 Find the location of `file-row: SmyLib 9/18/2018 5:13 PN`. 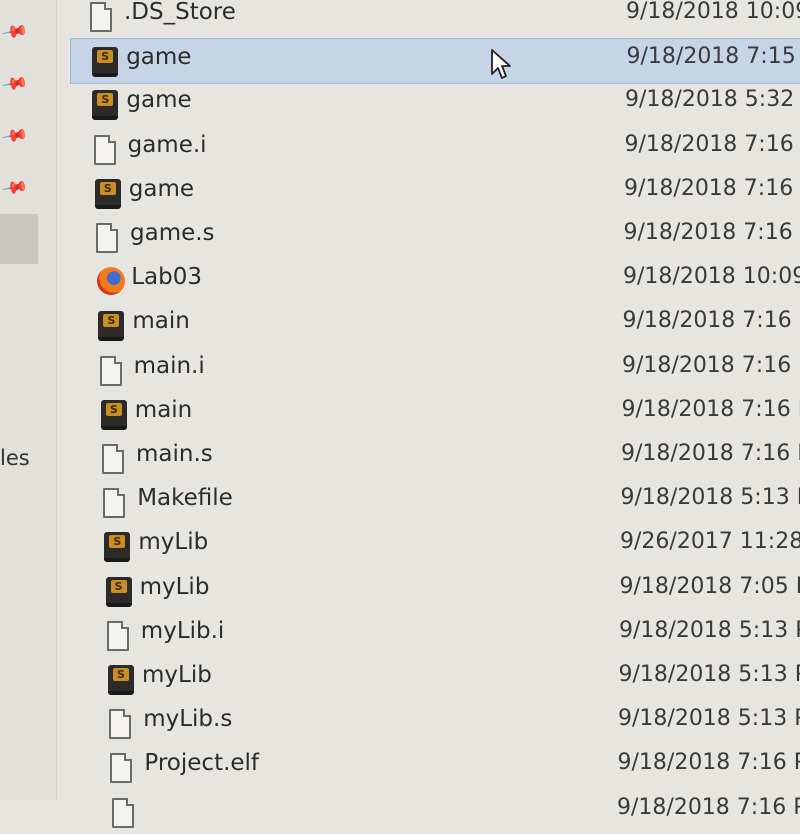

file-row: SmyLib 9/18/2018 5:13 PN is located at coordinates (435, 679).